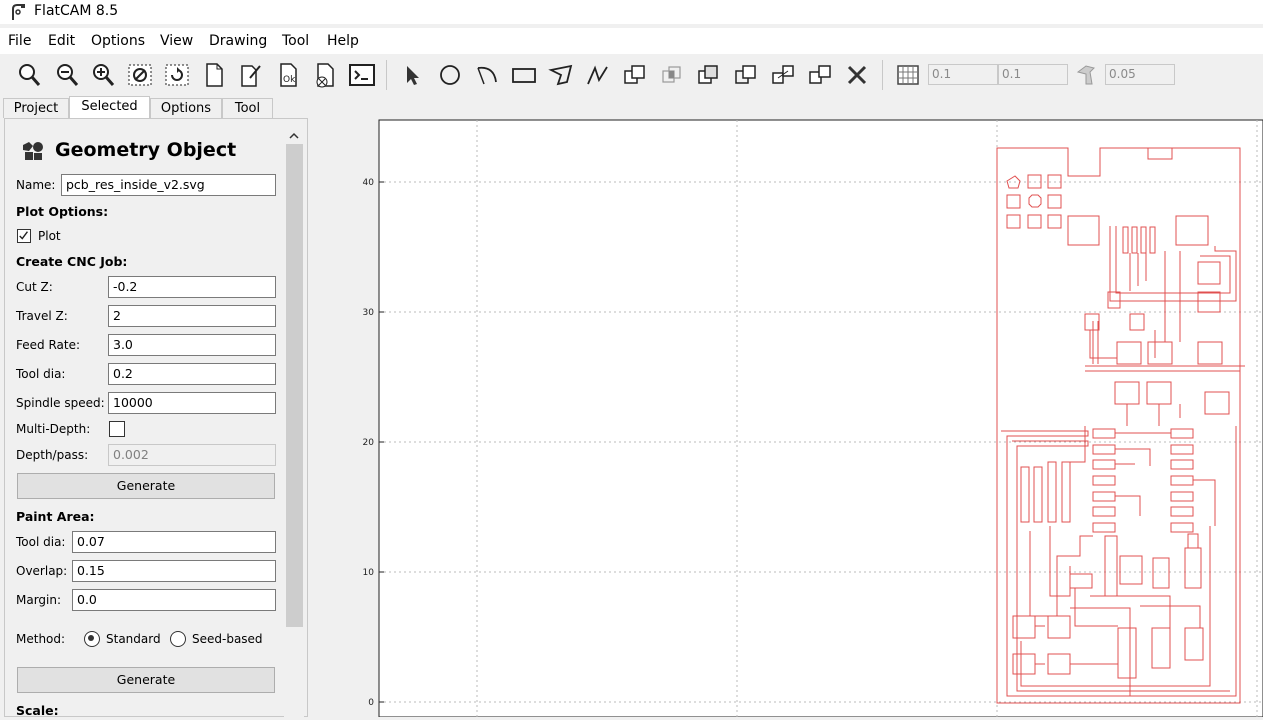  Describe the element at coordinates (343, 41) in the screenshot. I see `menu-help: Help` at that location.